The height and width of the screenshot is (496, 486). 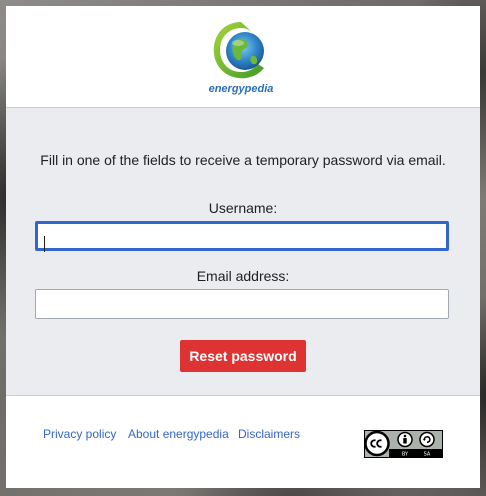 I want to click on logo-wordmark: energypedia, so click(x=241, y=89).